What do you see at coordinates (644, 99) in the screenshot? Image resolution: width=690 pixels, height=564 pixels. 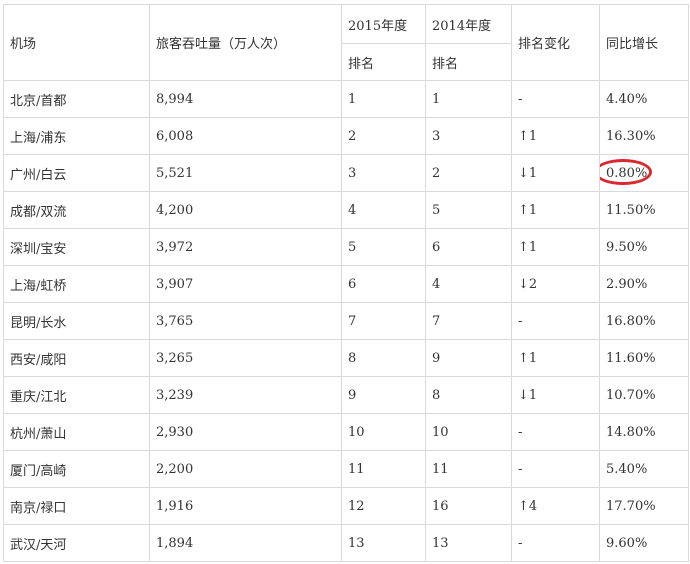 I see `cell-growth: 4.40%` at bounding box center [644, 99].